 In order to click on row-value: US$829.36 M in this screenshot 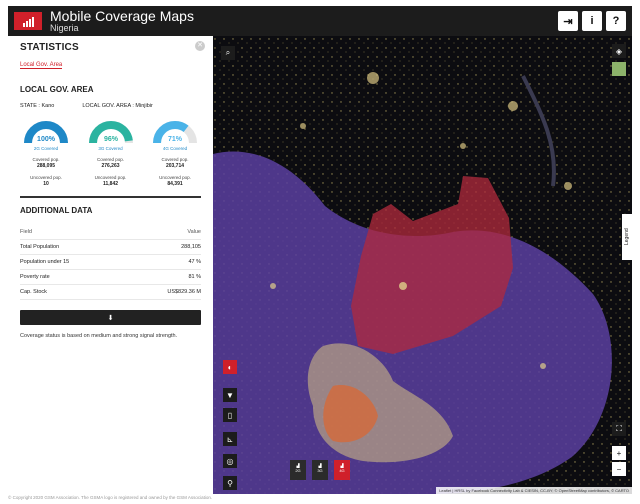, I will do `click(184, 292)`.